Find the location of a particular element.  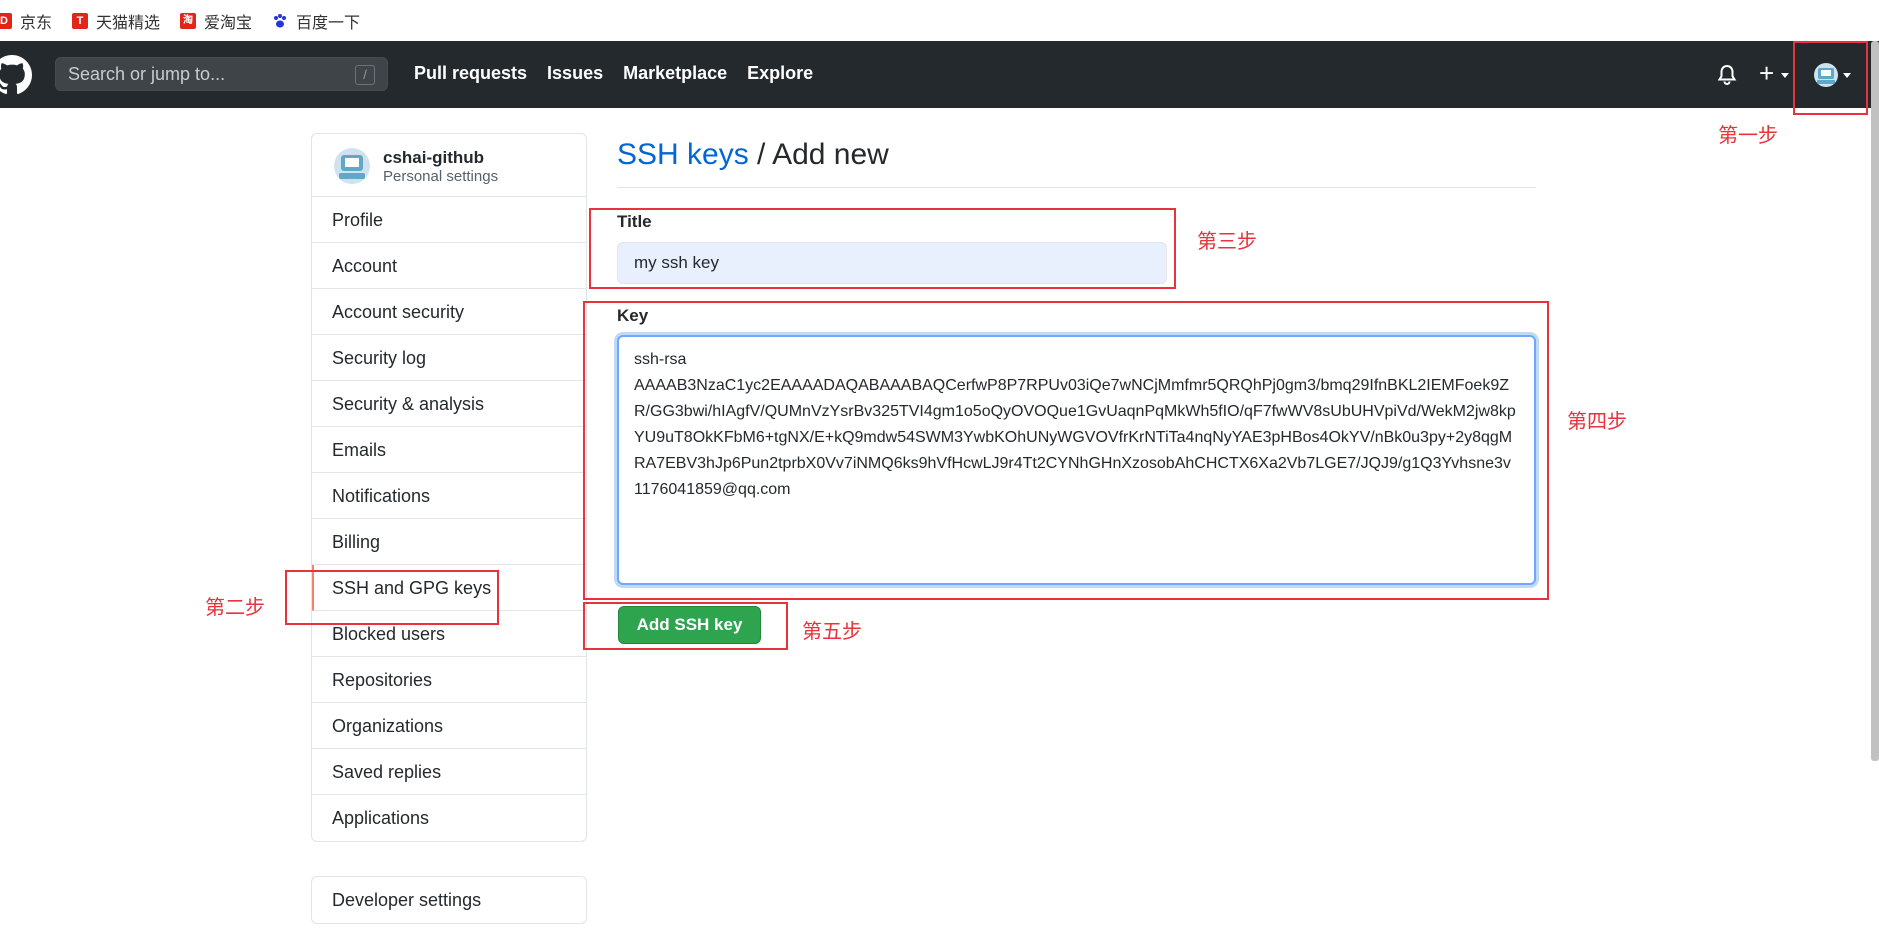

tmall-icon: T is located at coordinates (80, 20).